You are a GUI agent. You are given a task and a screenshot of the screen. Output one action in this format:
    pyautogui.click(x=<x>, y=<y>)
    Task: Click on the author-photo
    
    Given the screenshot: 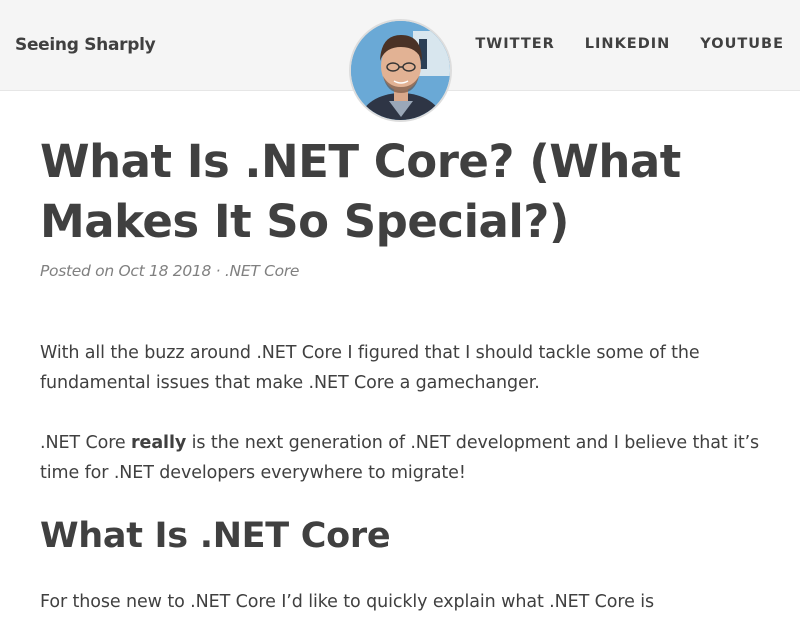 What is the action you would take?
    pyautogui.click(x=400, y=70)
    